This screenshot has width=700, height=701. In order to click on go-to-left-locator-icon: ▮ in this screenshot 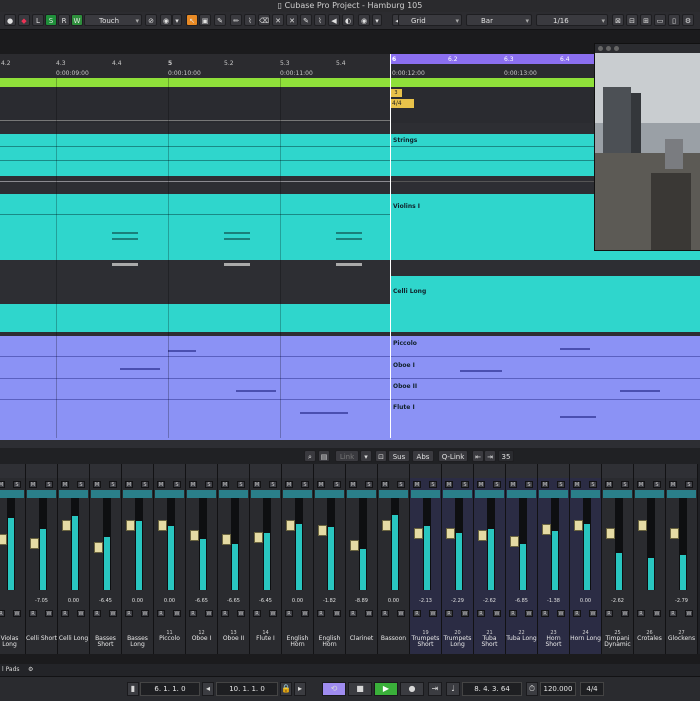, I will do `click(133, 689)`.